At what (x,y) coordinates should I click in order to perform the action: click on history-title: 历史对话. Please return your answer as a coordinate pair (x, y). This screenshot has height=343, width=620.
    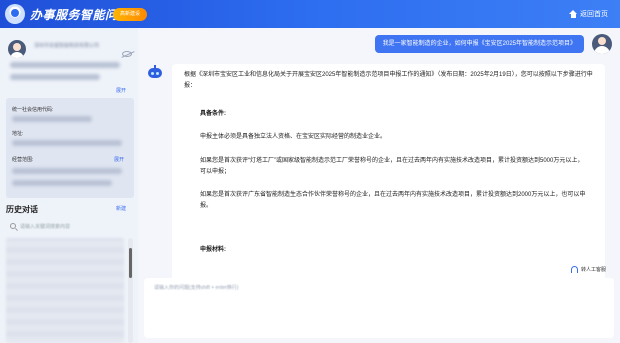
    Looking at the image, I should click on (22, 209).